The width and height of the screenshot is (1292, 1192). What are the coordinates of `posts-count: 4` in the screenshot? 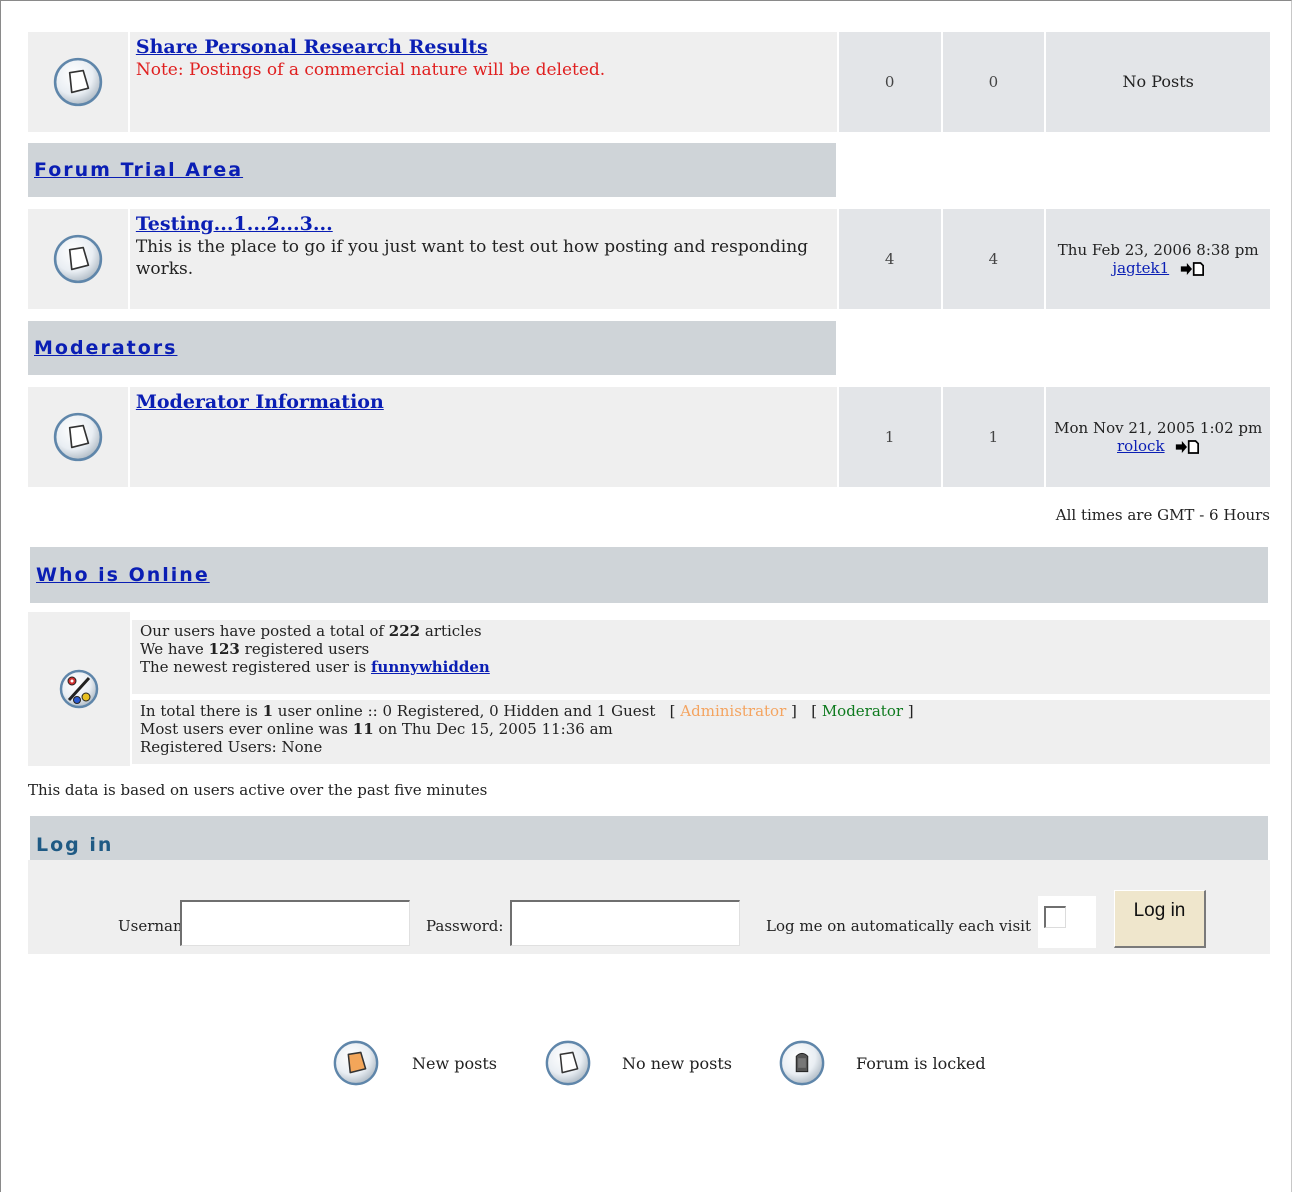 It's located at (993, 259).